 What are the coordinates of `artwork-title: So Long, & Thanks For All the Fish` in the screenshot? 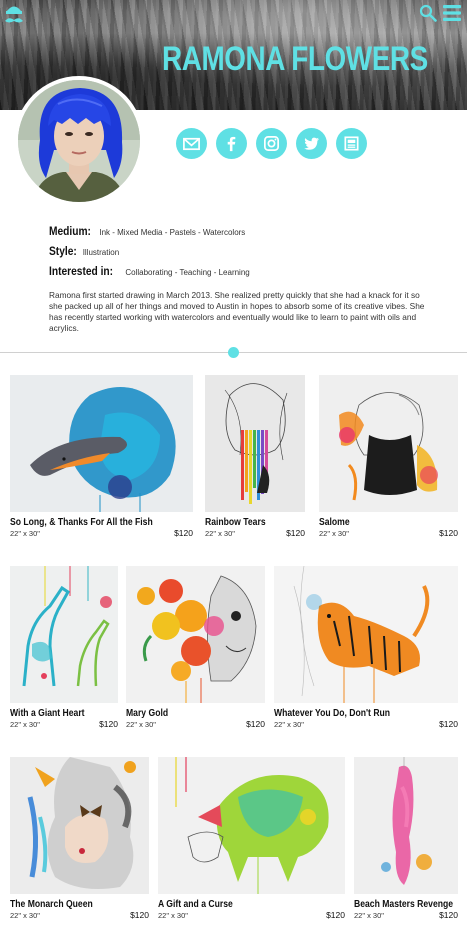 It's located at (81, 522).